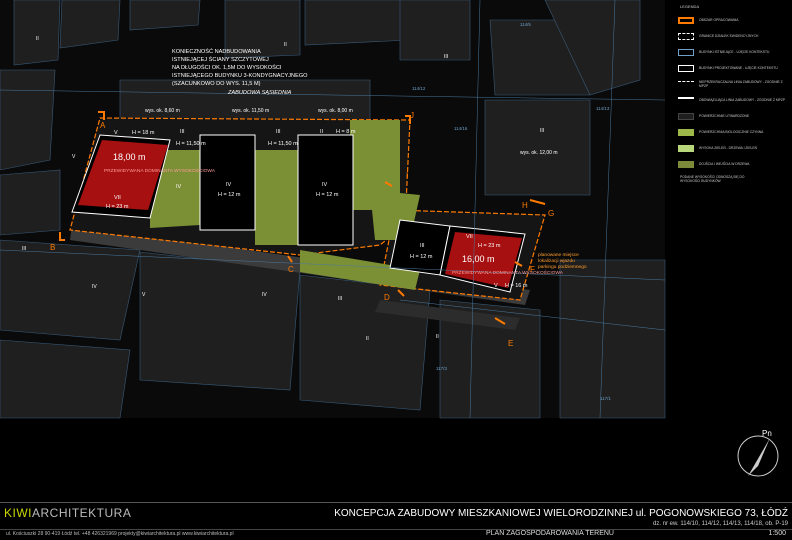 The height and width of the screenshot is (540, 792). Describe the element at coordinates (562, 267) in the screenshot. I see `entrance-note-line-3: parkingu podziemnego` at that location.